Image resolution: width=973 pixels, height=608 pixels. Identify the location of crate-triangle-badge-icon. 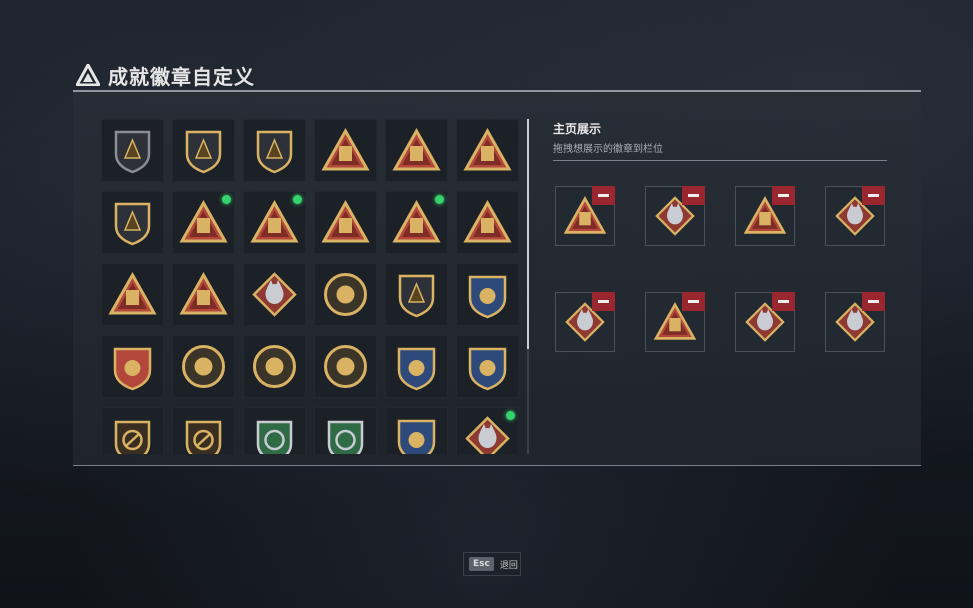
(416, 149).